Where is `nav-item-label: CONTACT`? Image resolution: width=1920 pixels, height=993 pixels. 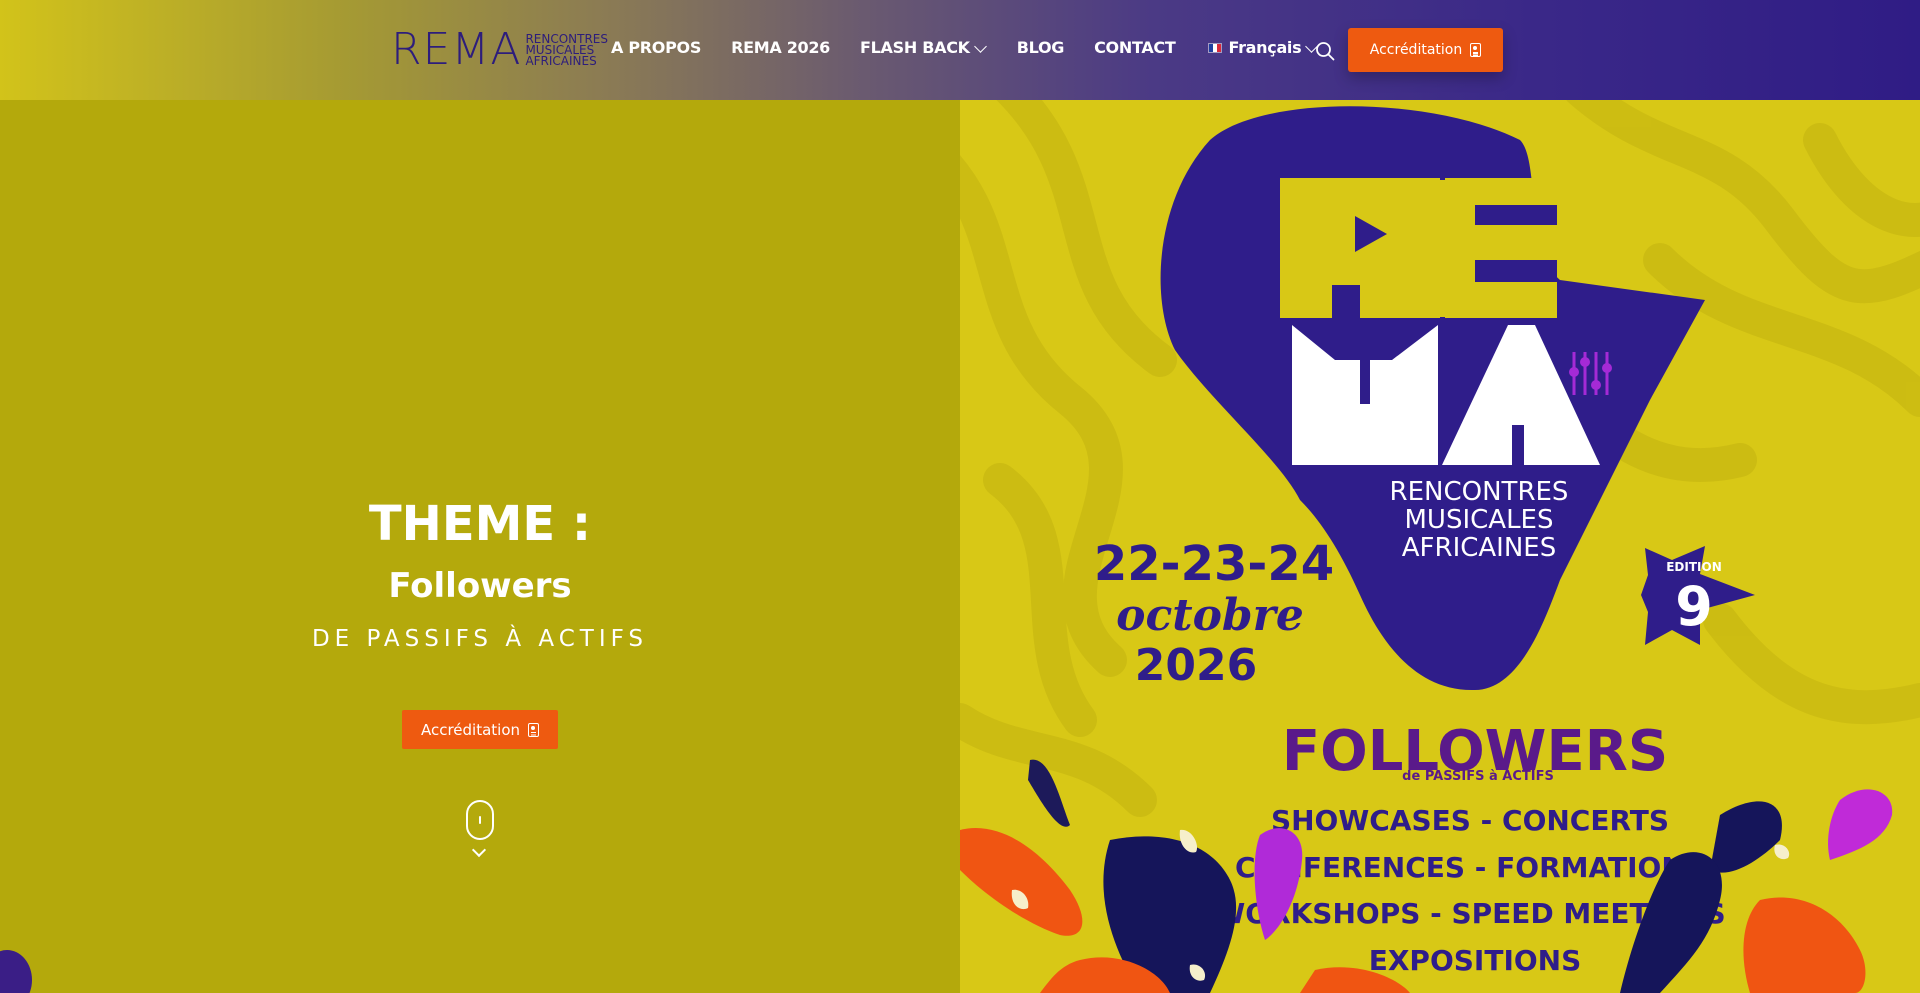
nav-item-label: CONTACT is located at coordinates (1135, 47).